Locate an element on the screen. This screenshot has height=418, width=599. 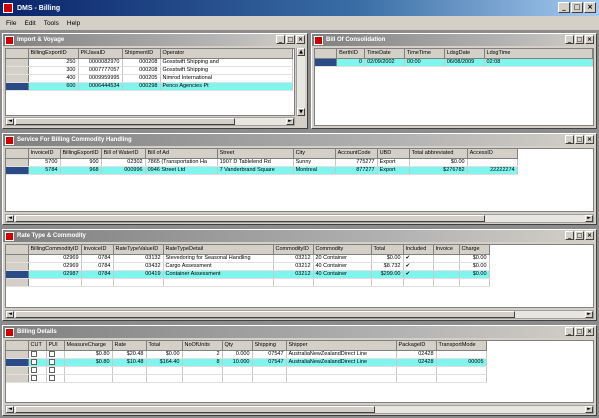
table-cell: $299.00 is located at coordinates (387, 274).